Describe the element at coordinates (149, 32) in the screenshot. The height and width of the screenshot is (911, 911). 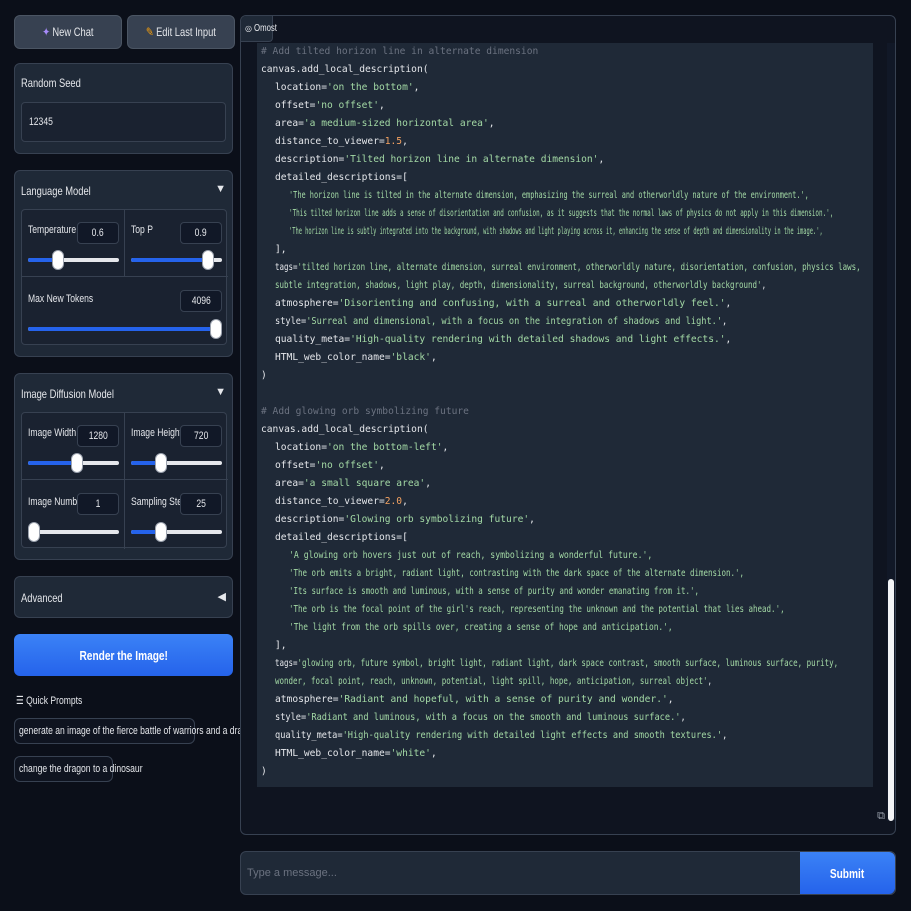
I see `pencil-icon: ✎` at that location.